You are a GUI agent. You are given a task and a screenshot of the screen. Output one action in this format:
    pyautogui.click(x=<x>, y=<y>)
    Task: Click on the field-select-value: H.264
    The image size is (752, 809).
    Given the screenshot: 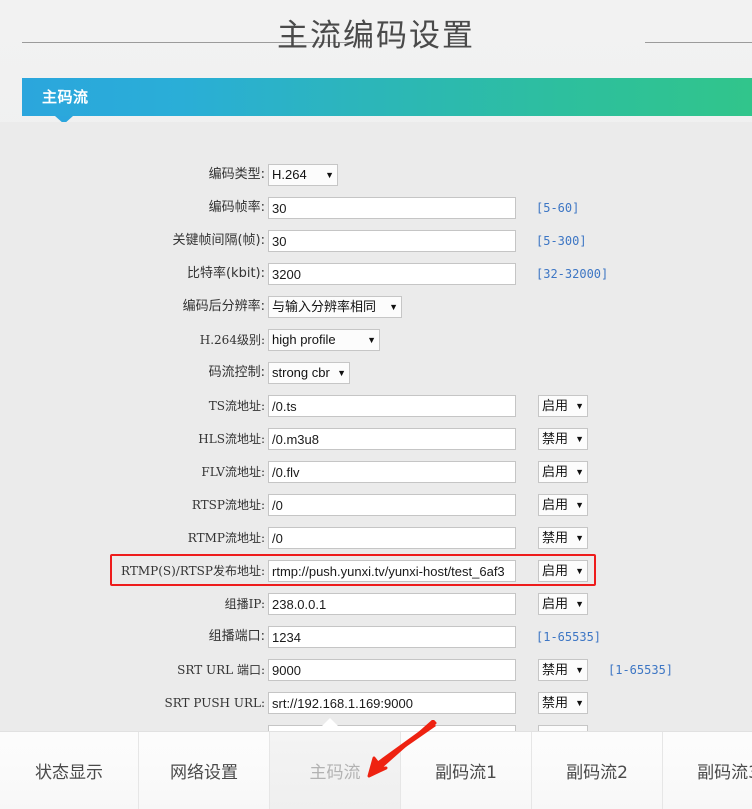 What is the action you would take?
    pyautogui.click(x=289, y=174)
    